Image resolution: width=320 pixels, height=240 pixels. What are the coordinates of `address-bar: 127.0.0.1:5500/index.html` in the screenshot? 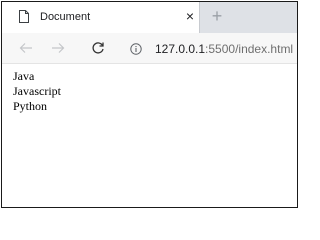 It's located at (209, 49).